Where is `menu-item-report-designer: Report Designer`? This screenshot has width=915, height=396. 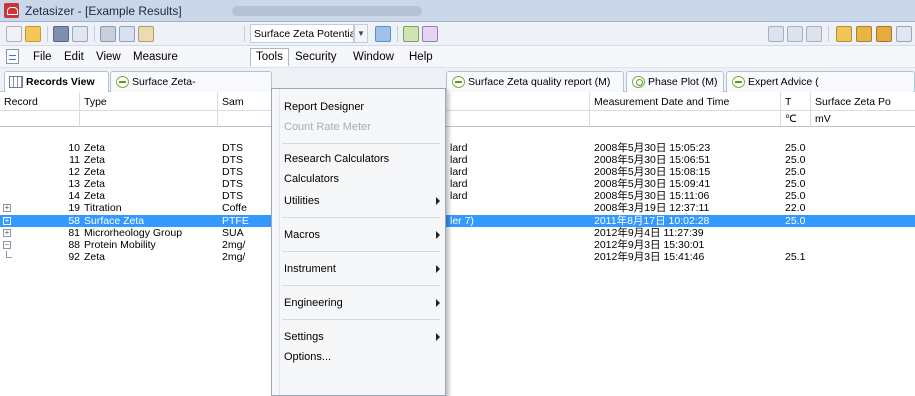 menu-item-report-designer: Report Designer is located at coordinates (361, 107).